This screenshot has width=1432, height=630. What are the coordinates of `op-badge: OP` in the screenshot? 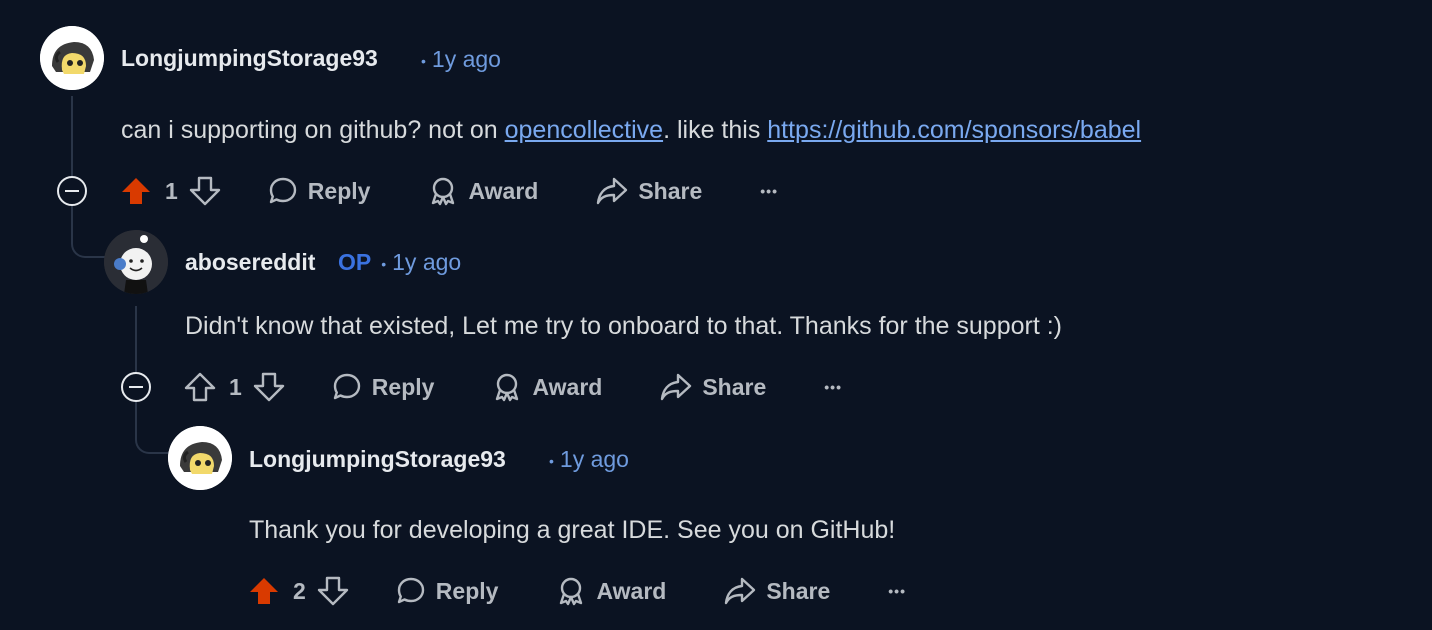 It's located at (355, 262).